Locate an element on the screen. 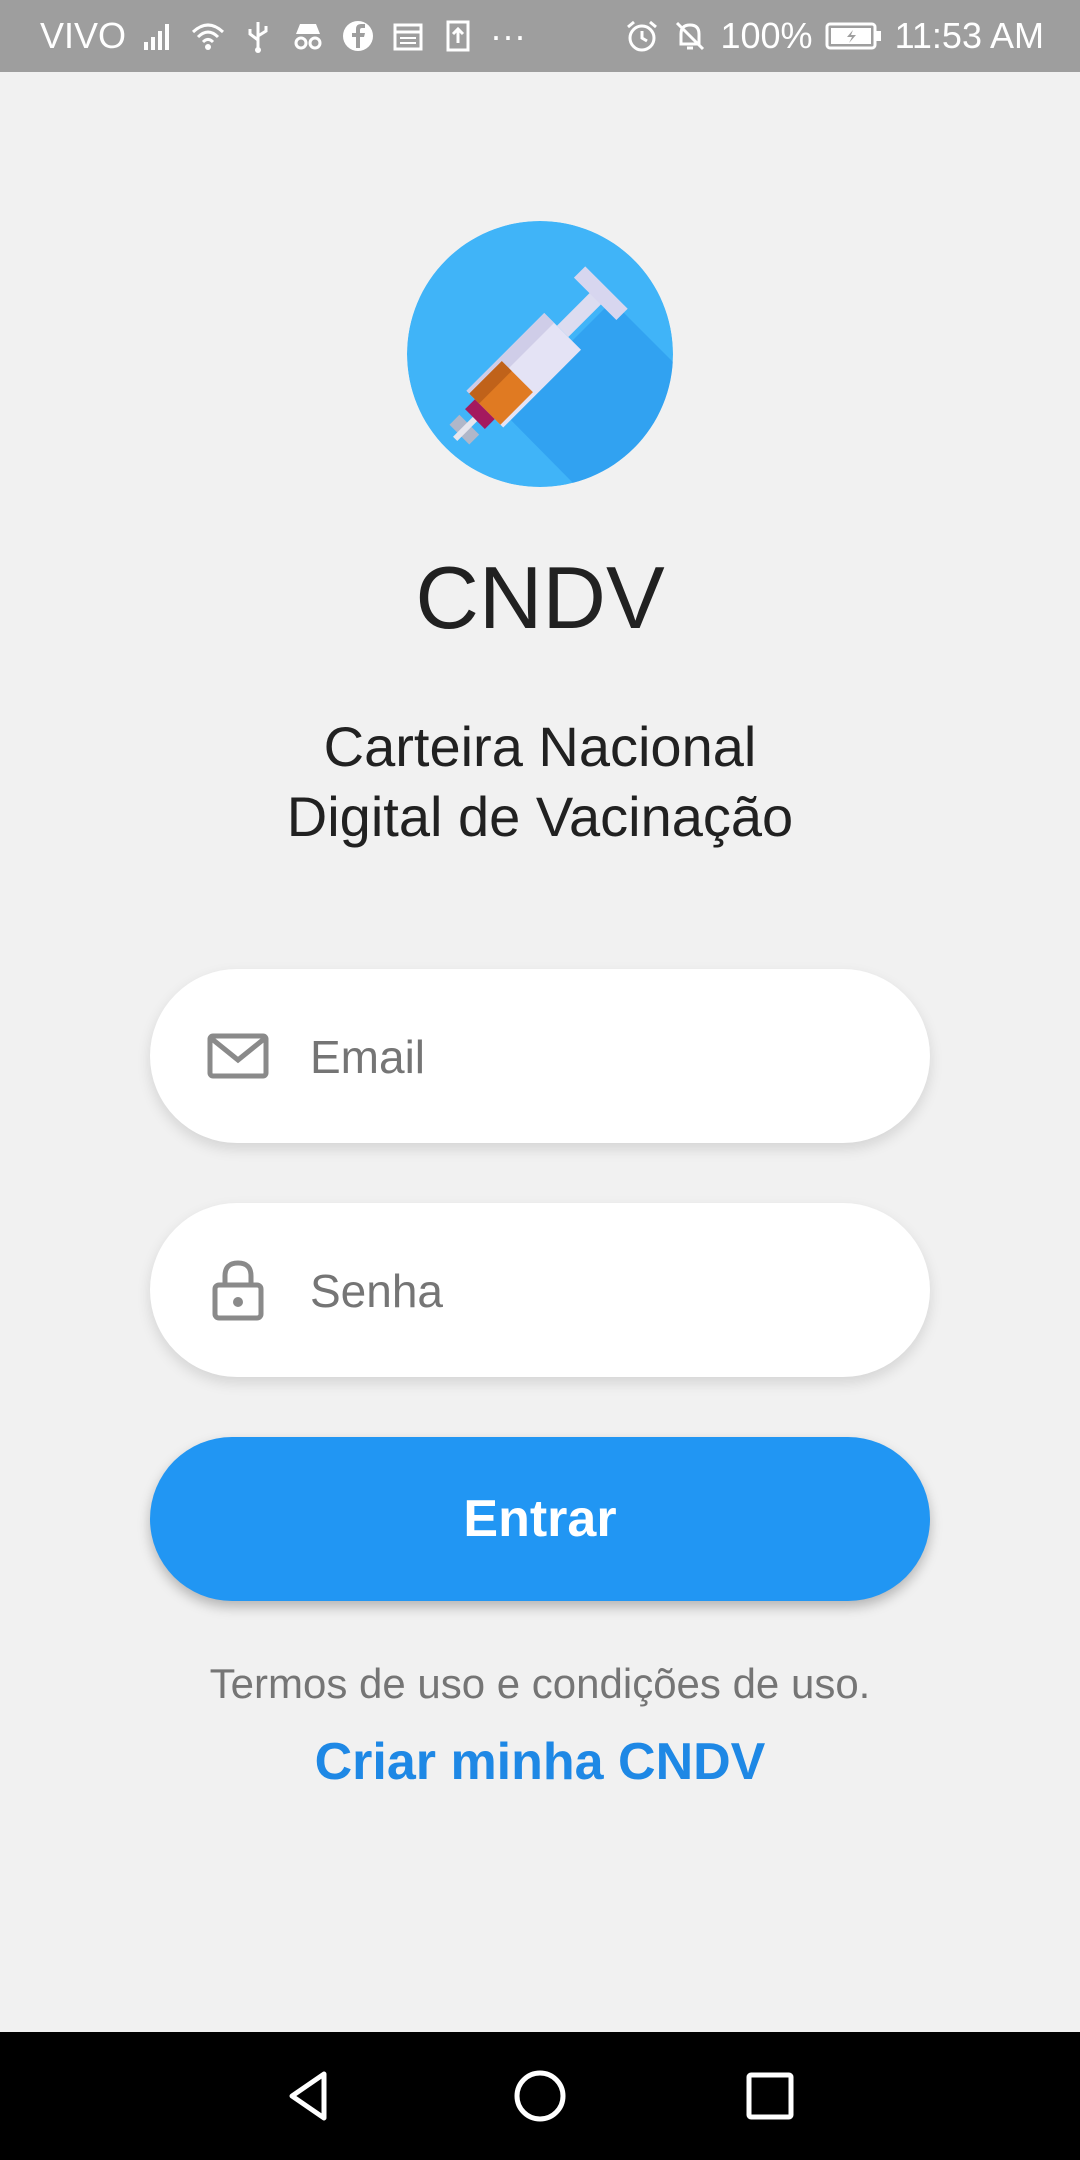  subtitle-line-1: Carteira Nacional is located at coordinates (540, 746).